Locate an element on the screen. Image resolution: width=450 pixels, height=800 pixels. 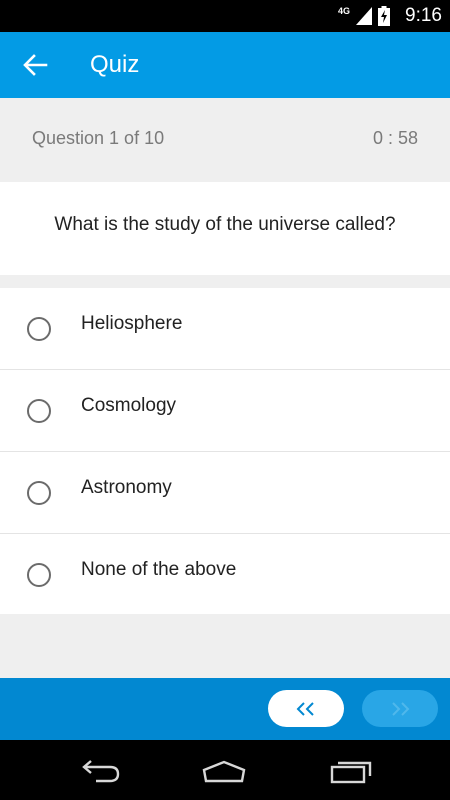
next-question-button is located at coordinates (400, 708).